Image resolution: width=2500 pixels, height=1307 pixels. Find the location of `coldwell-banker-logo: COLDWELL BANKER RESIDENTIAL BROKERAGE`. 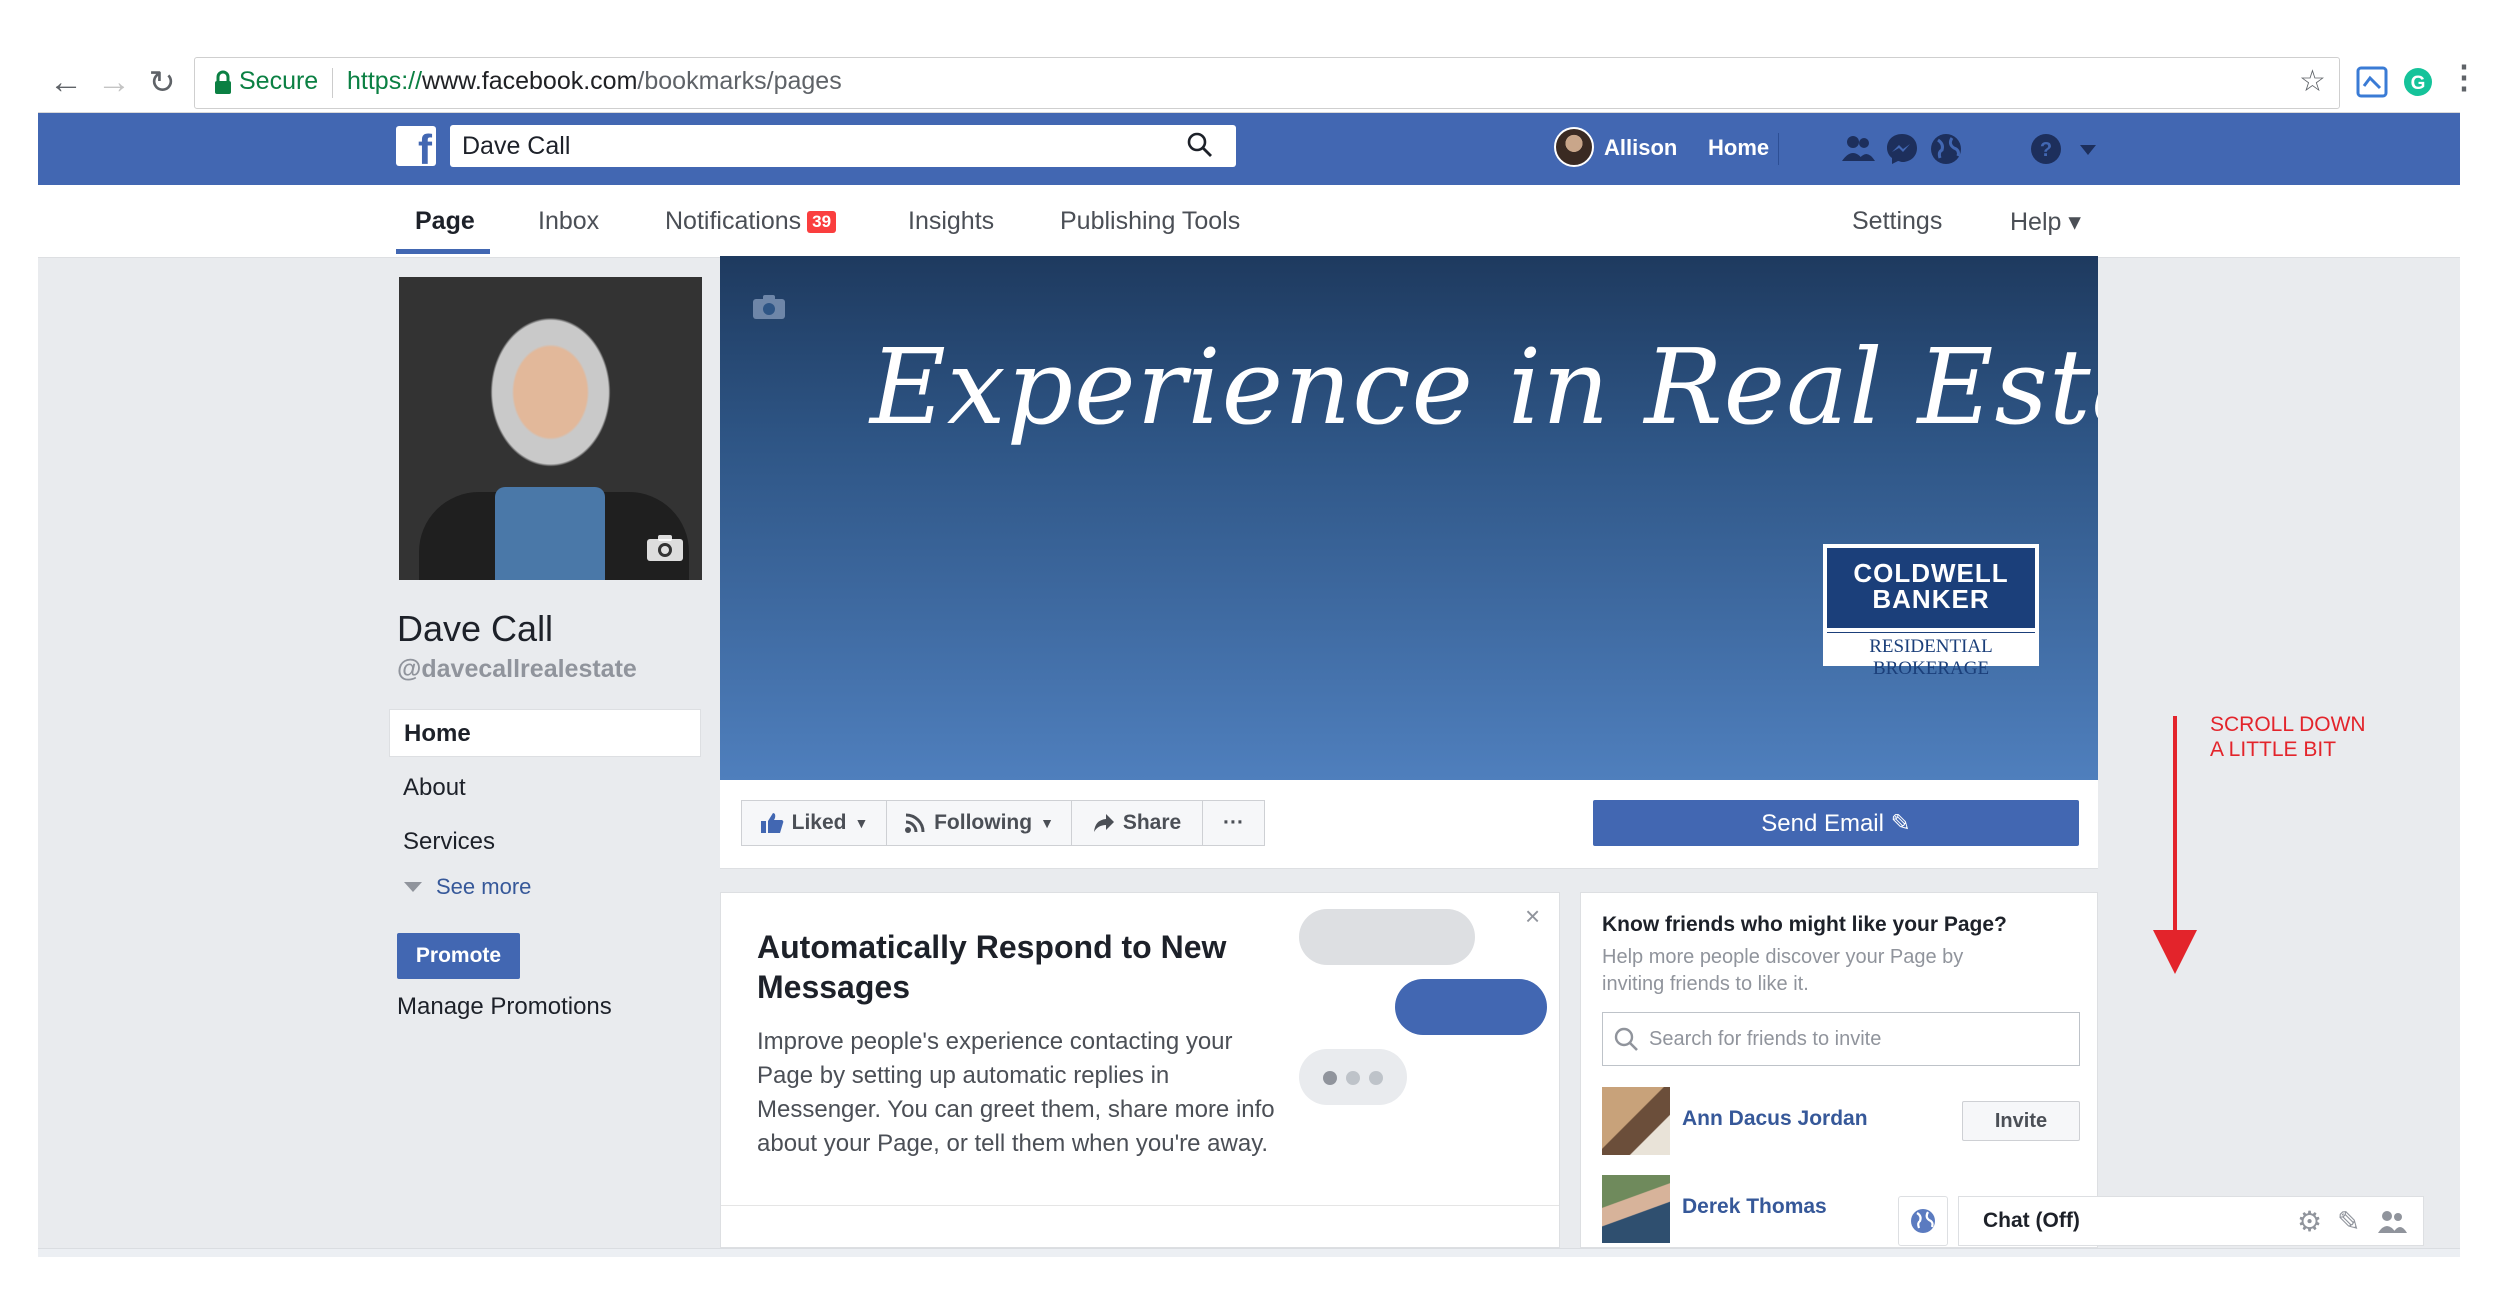

coldwell-banker-logo: COLDWELL BANKER RESIDENTIAL BROKERAGE is located at coordinates (1931, 611).